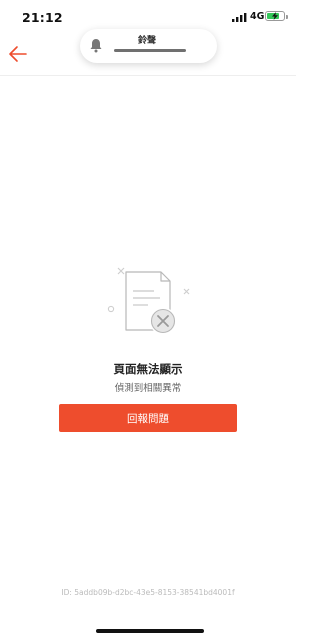  What do you see at coordinates (148, 592) in the screenshot?
I see `error-id: ID: 5addb09b-d2bc-43e5-8153-38541bd4001f` at bounding box center [148, 592].